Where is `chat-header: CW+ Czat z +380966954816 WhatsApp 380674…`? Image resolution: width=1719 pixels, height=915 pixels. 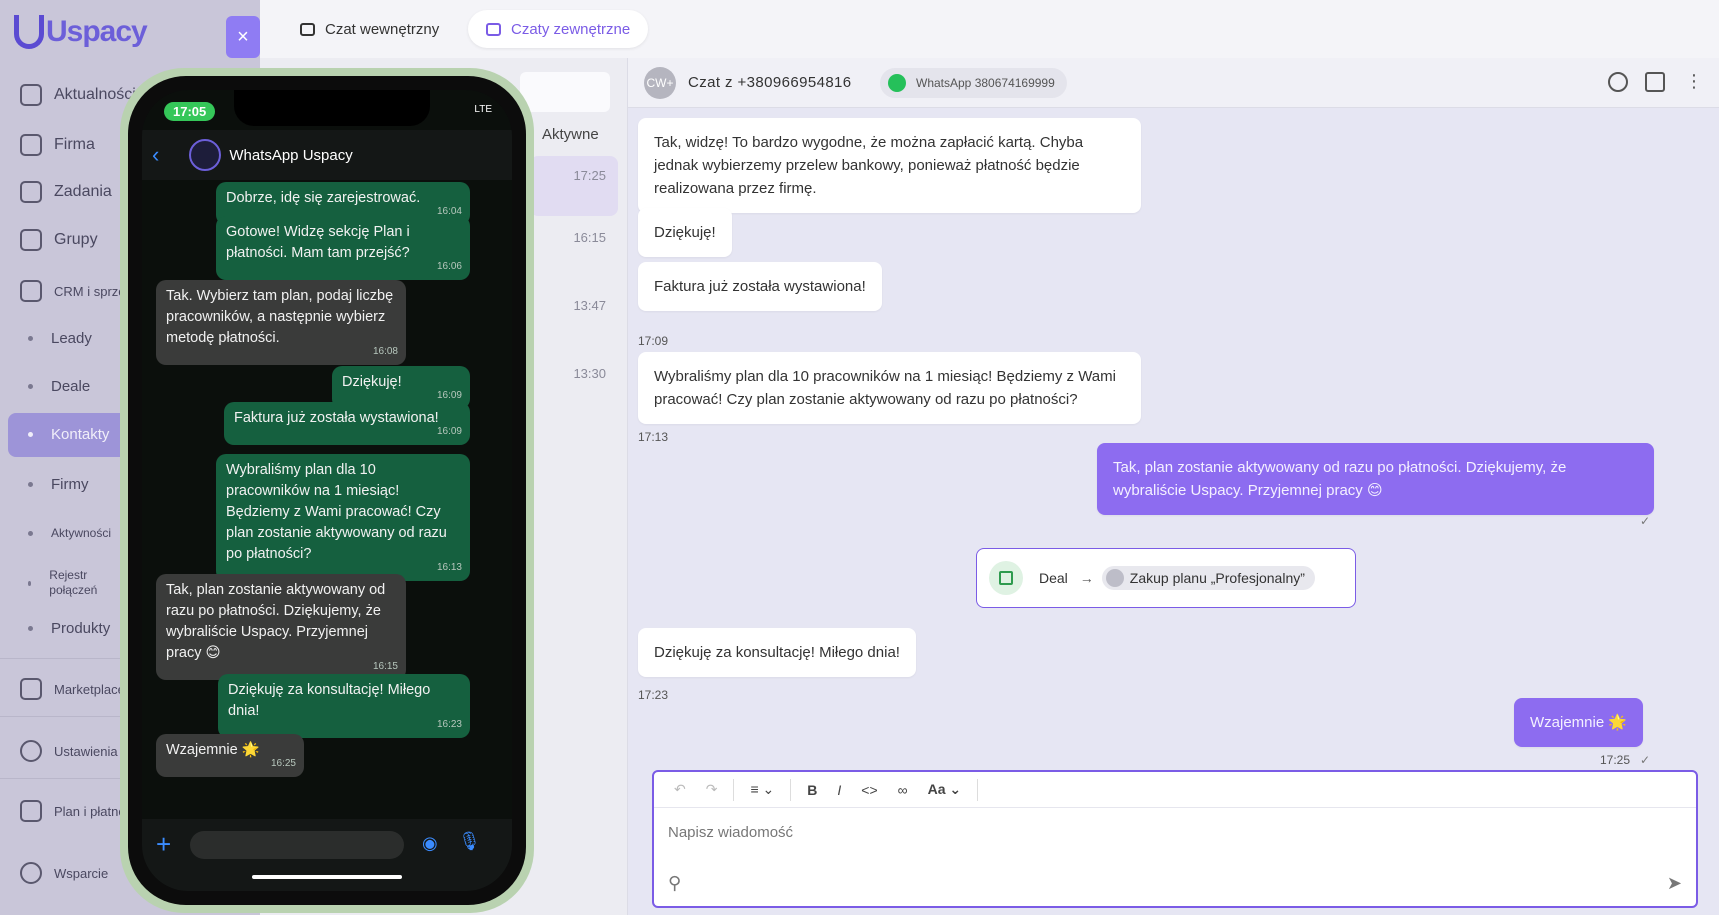
chat-header: CW+ Czat z +380966954816 WhatsApp 380674… is located at coordinates (1173, 83).